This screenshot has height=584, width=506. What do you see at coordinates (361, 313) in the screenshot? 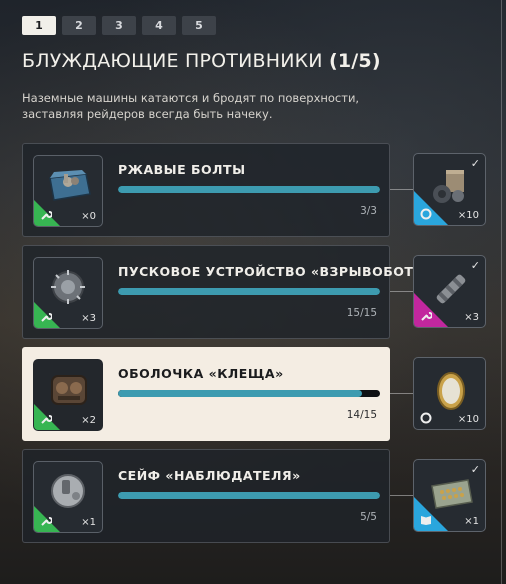
I see `progress-text: 15/15` at bounding box center [361, 313].